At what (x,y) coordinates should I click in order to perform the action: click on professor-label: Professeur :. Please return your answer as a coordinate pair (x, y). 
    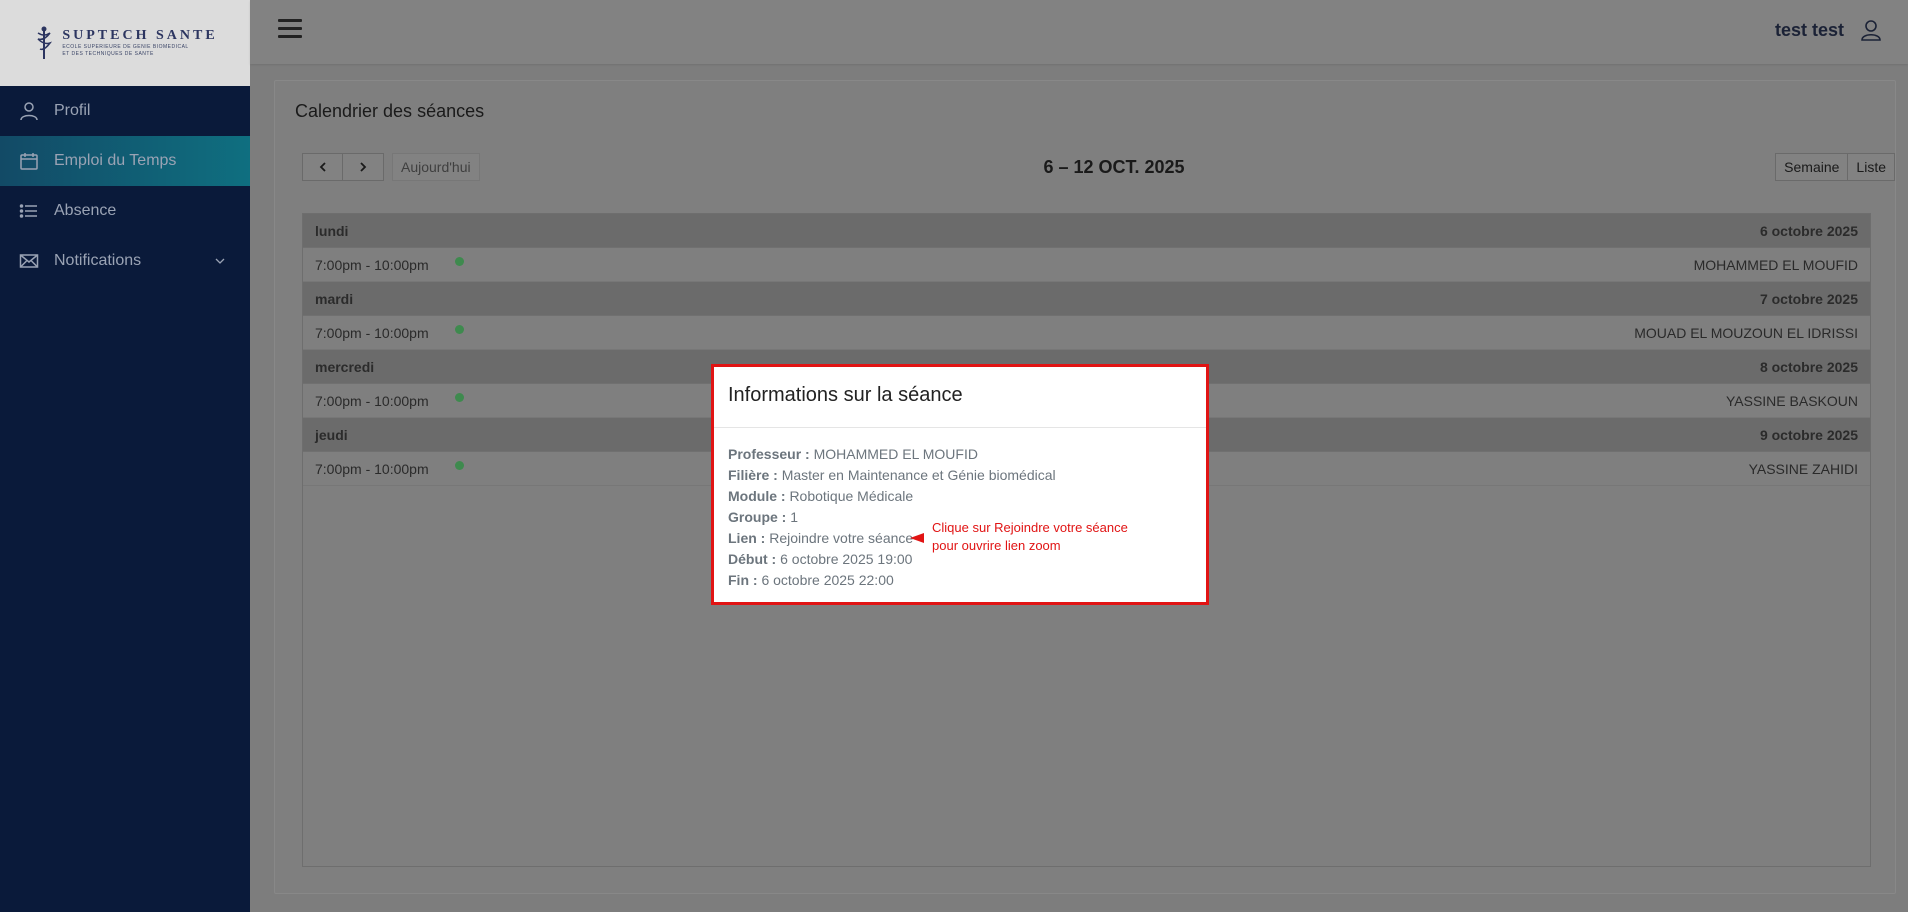
    Looking at the image, I should click on (769, 454).